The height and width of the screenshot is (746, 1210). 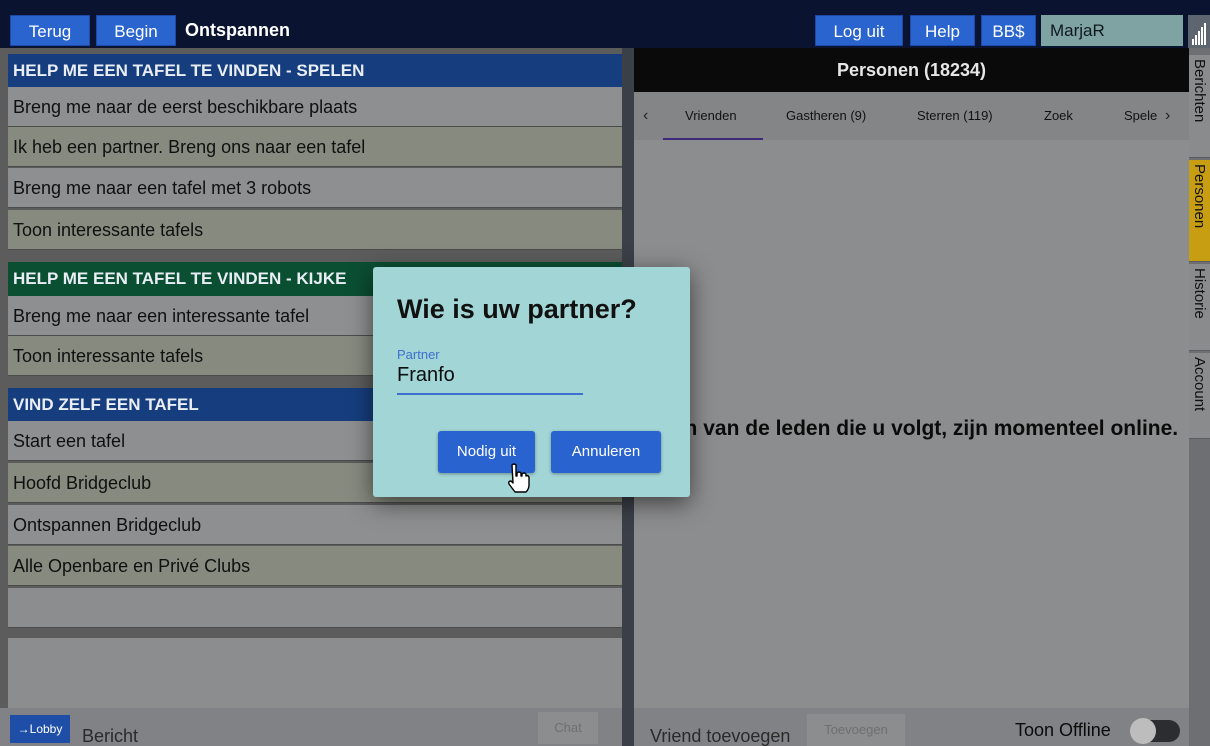 What do you see at coordinates (238, 30) in the screenshot?
I see `page-title: Ontspannen` at bounding box center [238, 30].